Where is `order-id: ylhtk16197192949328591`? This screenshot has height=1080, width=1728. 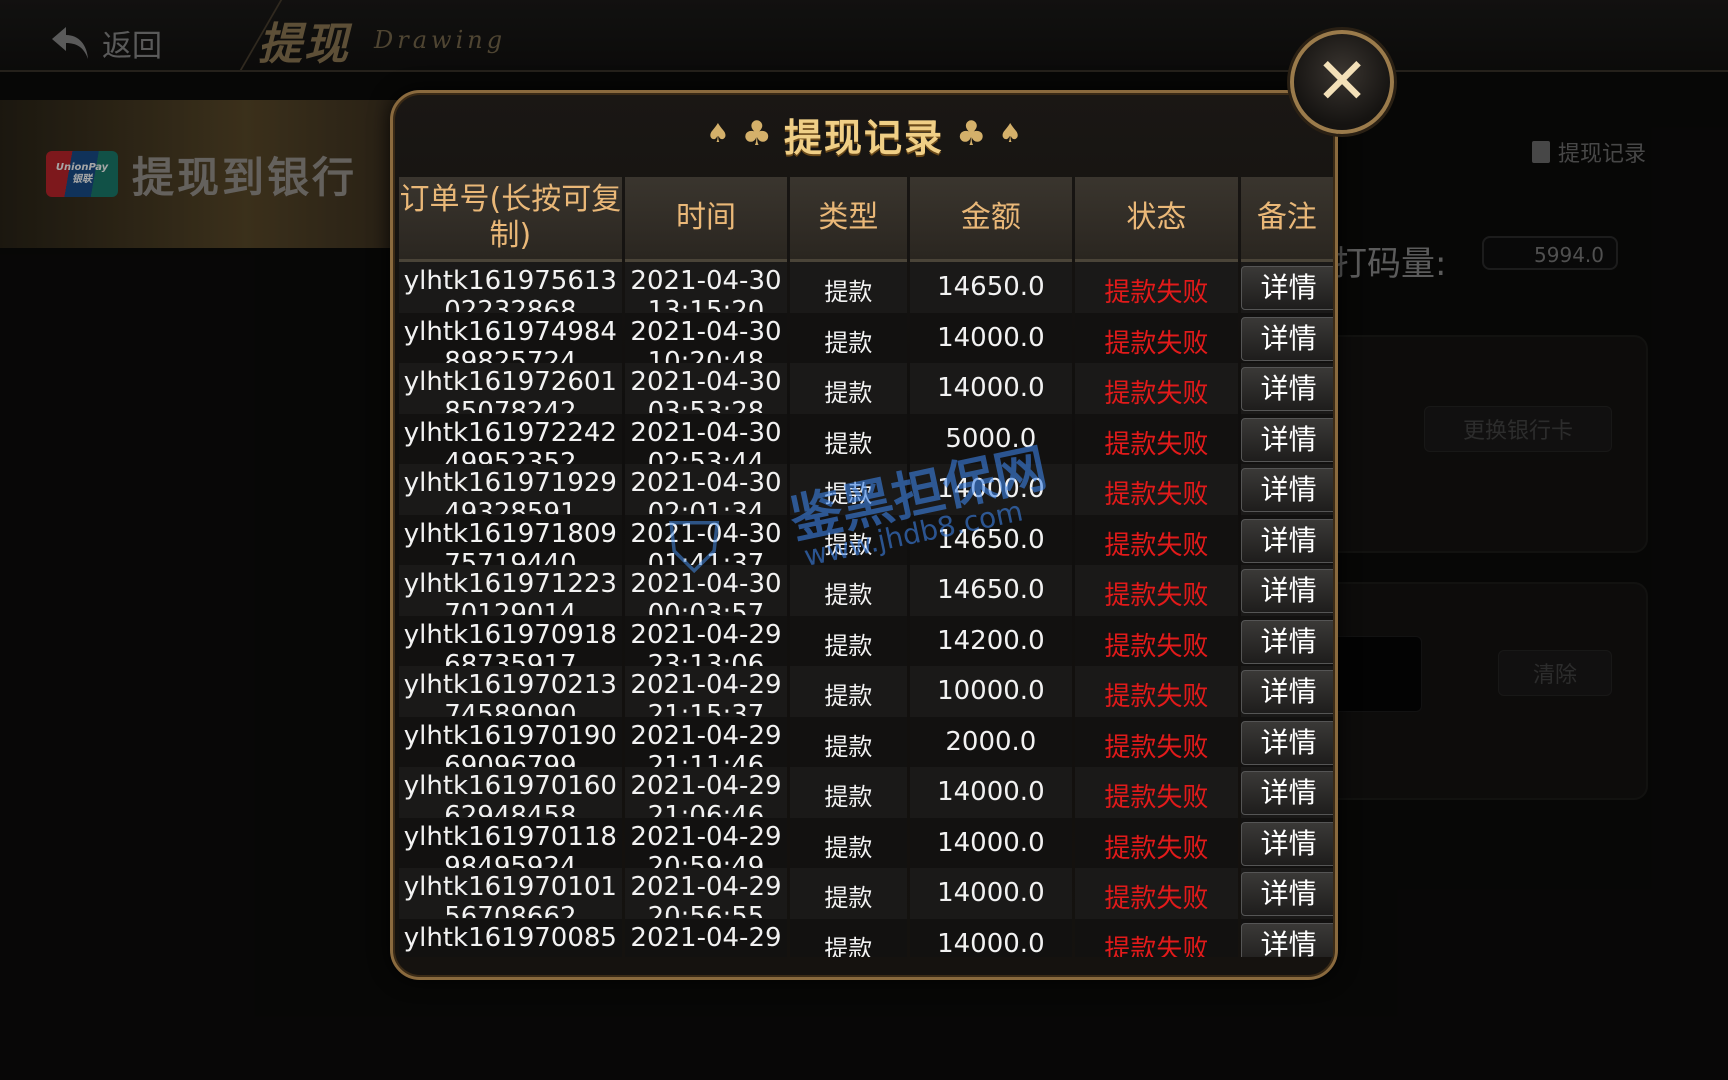
order-id: ylhtk16197192949328591 is located at coordinates (510, 489).